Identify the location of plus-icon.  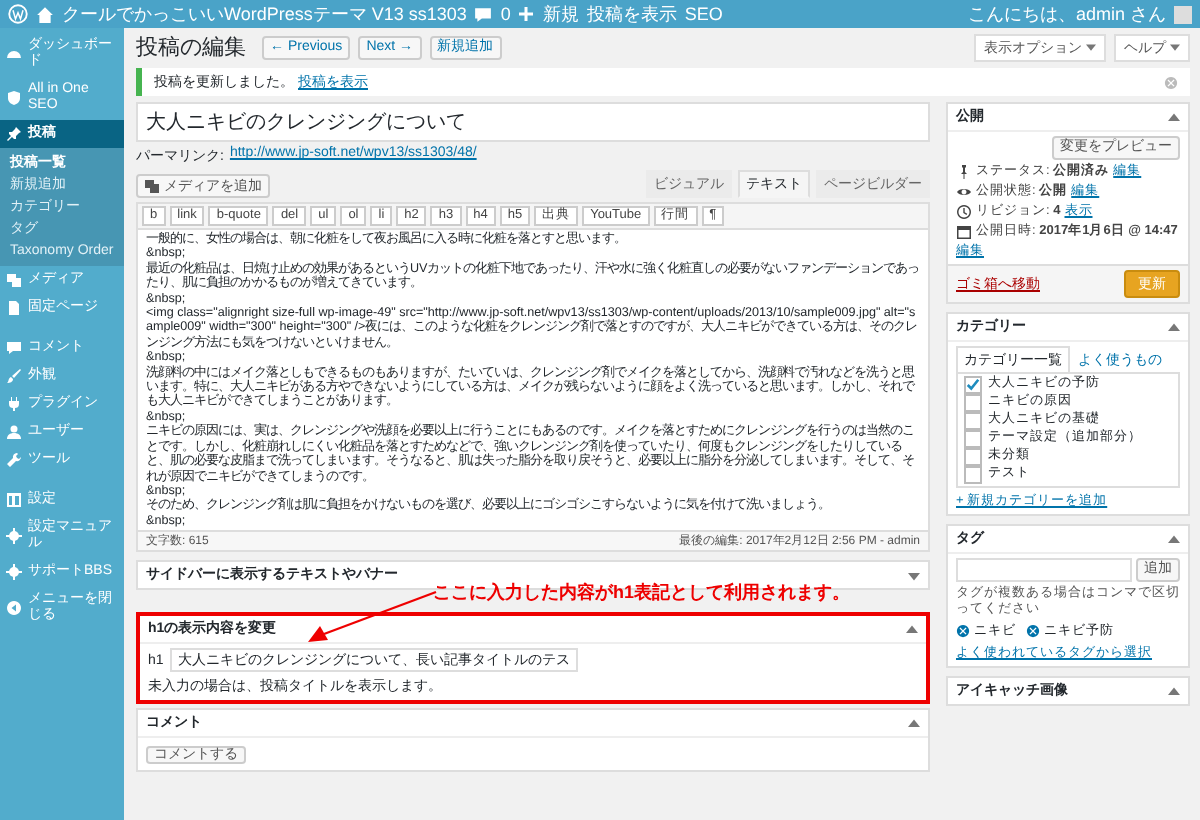
(526, 14).